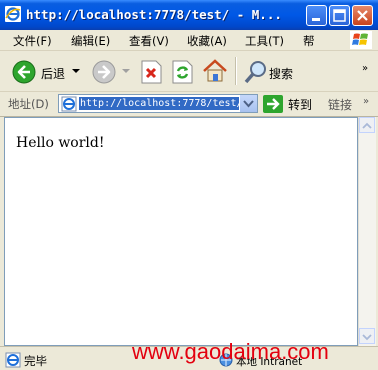 This screenshot has height=370, width=378. What do you see at coordinates (151, 72) in the screenshot?
I see `stop-icon` at bounding box center [151, 72].